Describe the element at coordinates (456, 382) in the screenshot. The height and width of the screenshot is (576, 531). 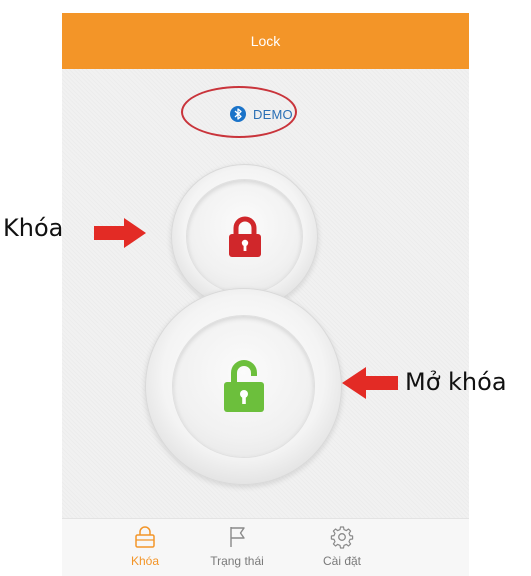
I see `unlock-annotation-label: Mở khóa` at that location.